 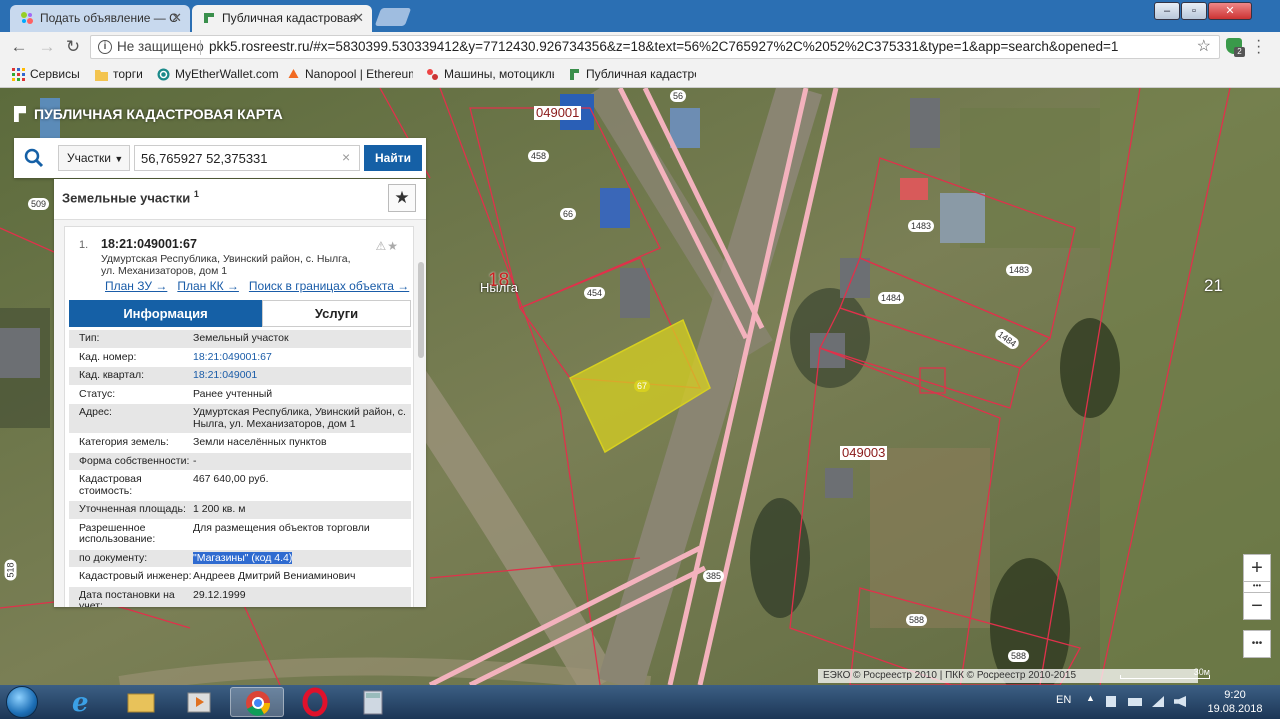 What do you see at coordinates (293, 73) in the screenshot?
I see `nanopool-icon` at bounding box center [293, 73].